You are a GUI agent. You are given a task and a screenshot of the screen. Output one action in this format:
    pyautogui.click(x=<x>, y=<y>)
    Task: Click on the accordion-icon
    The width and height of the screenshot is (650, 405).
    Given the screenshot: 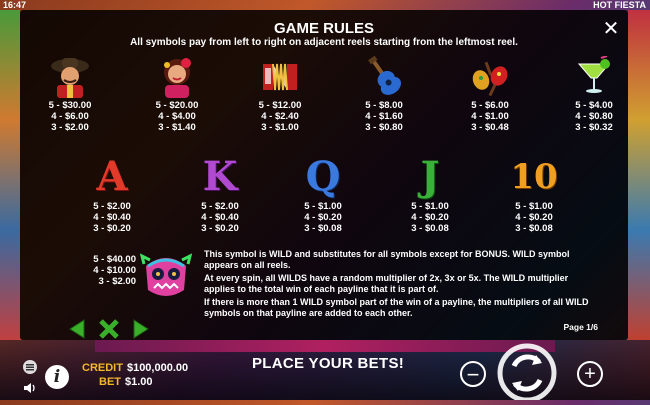 What is the action you would take?
    pyautogui.click(x=280, y=76)
    